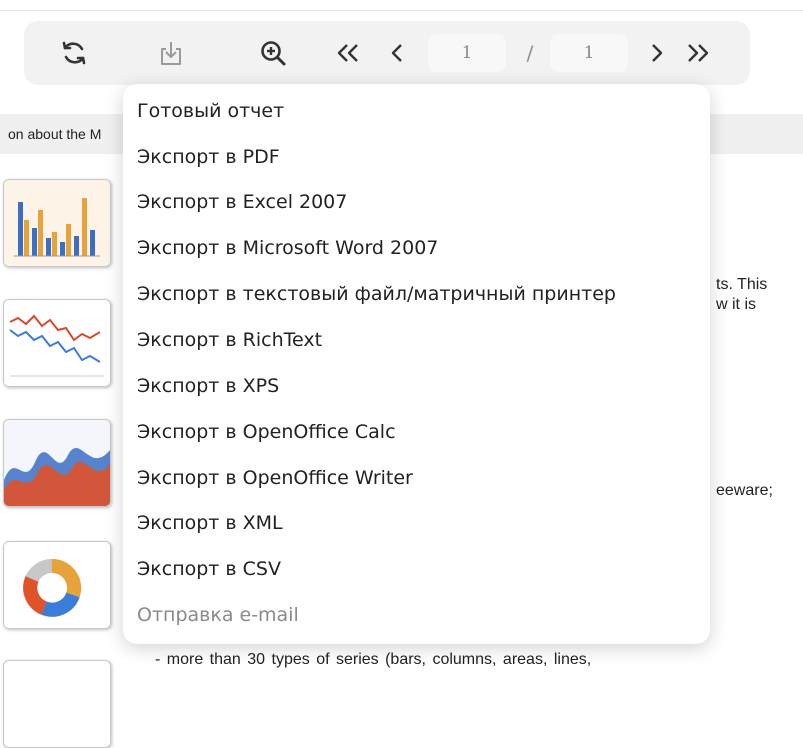  What do you see at coordinates (401, 10) in the screenshot?
I see `top-divider` at bounding box center [401, 10].